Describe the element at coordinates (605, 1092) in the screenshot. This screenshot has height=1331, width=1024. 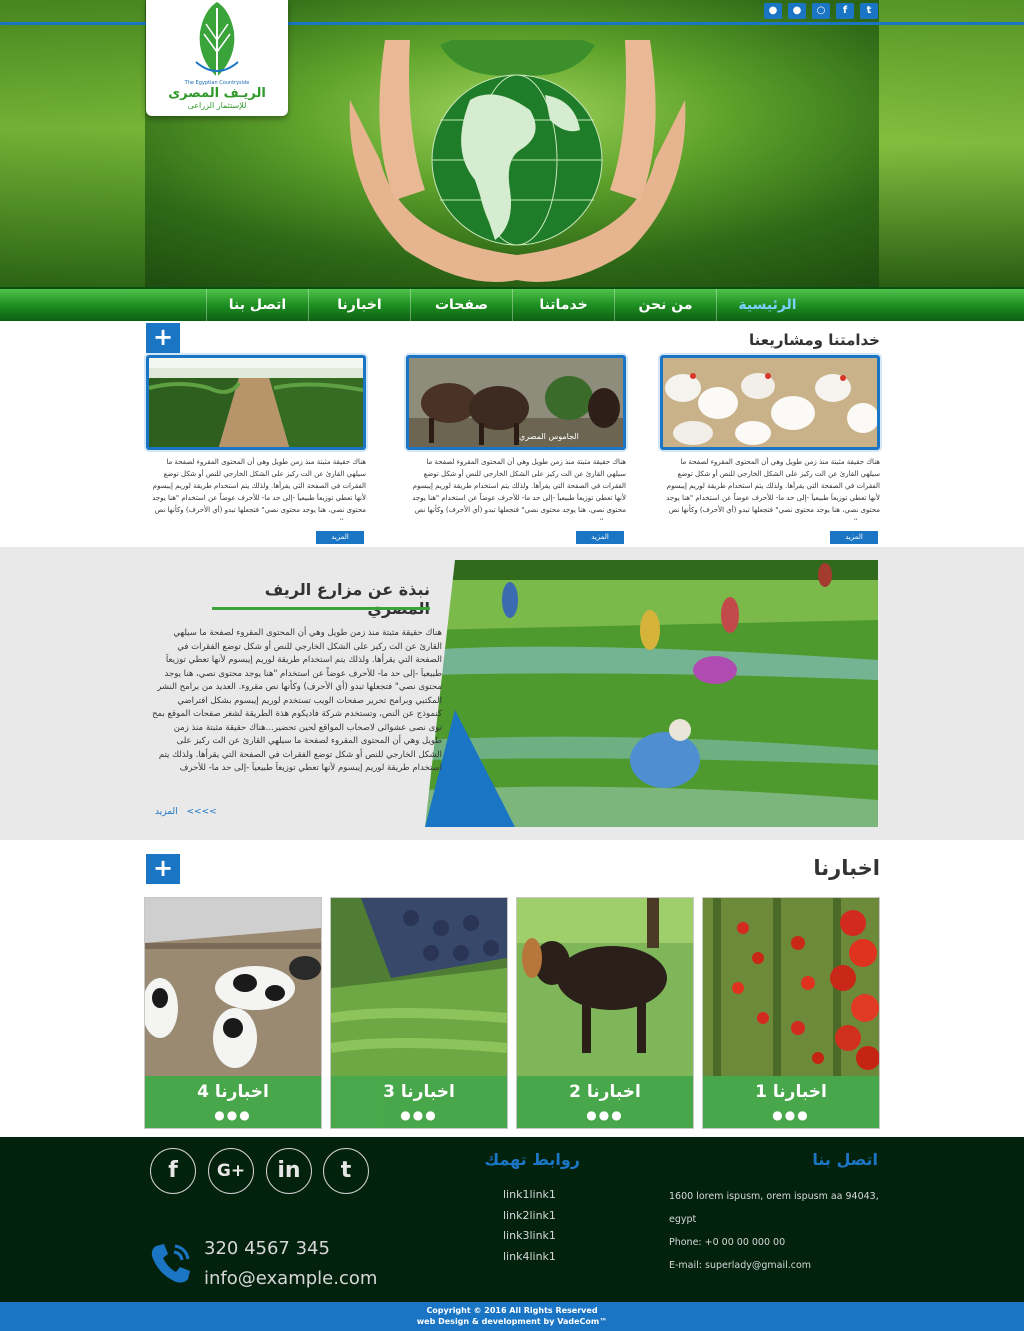
I see `news-caption-title: اخبارنا 2` at that location.